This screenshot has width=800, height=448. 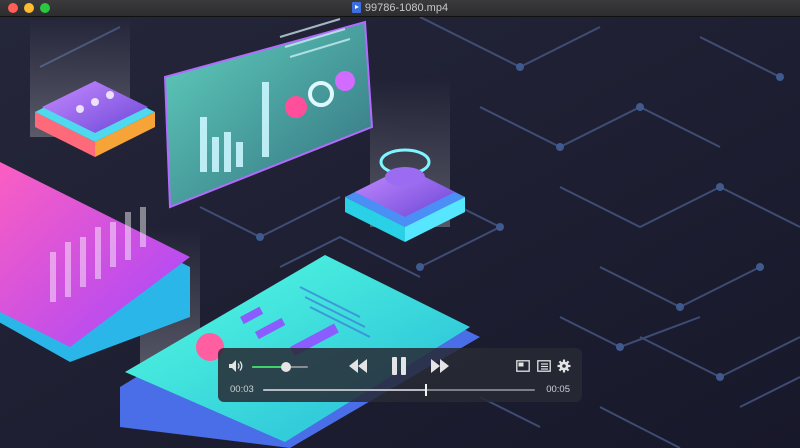 I want to click on volume-slider, so click(x=280, y=367).